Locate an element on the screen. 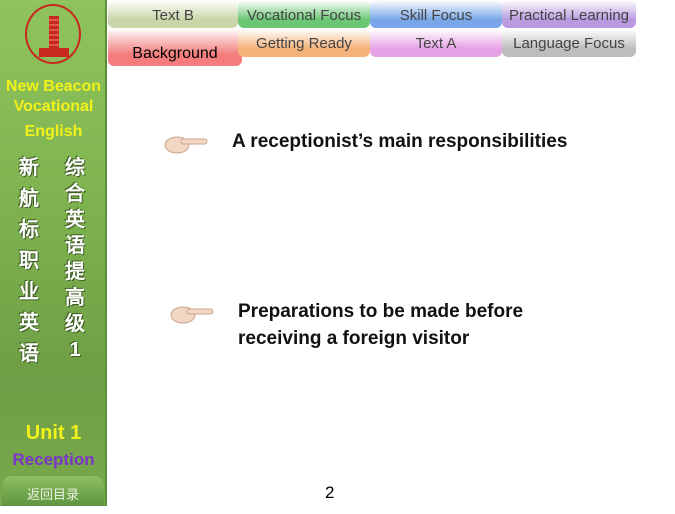 The image size is (675, 514). title-char: 级 is located at coordinates (75, 324).